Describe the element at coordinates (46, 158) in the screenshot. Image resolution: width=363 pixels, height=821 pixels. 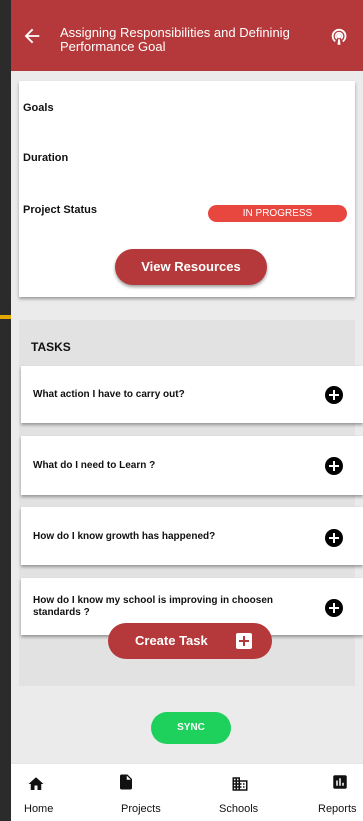
I see `duration-label: Duration` at that location.